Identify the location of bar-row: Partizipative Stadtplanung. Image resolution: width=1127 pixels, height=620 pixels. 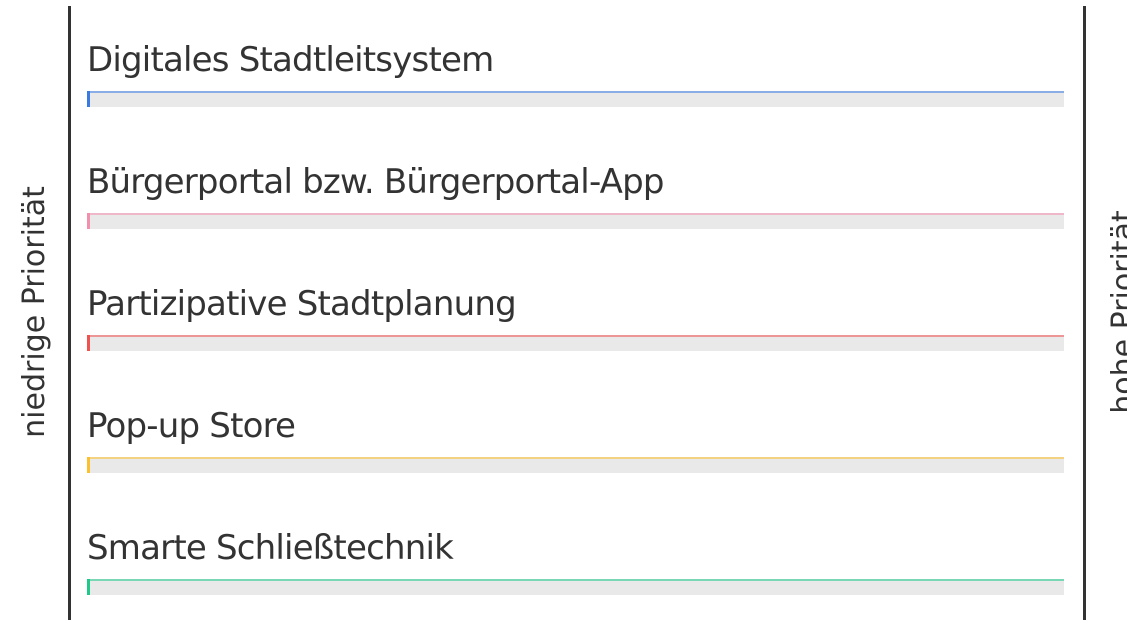
(575, 317).